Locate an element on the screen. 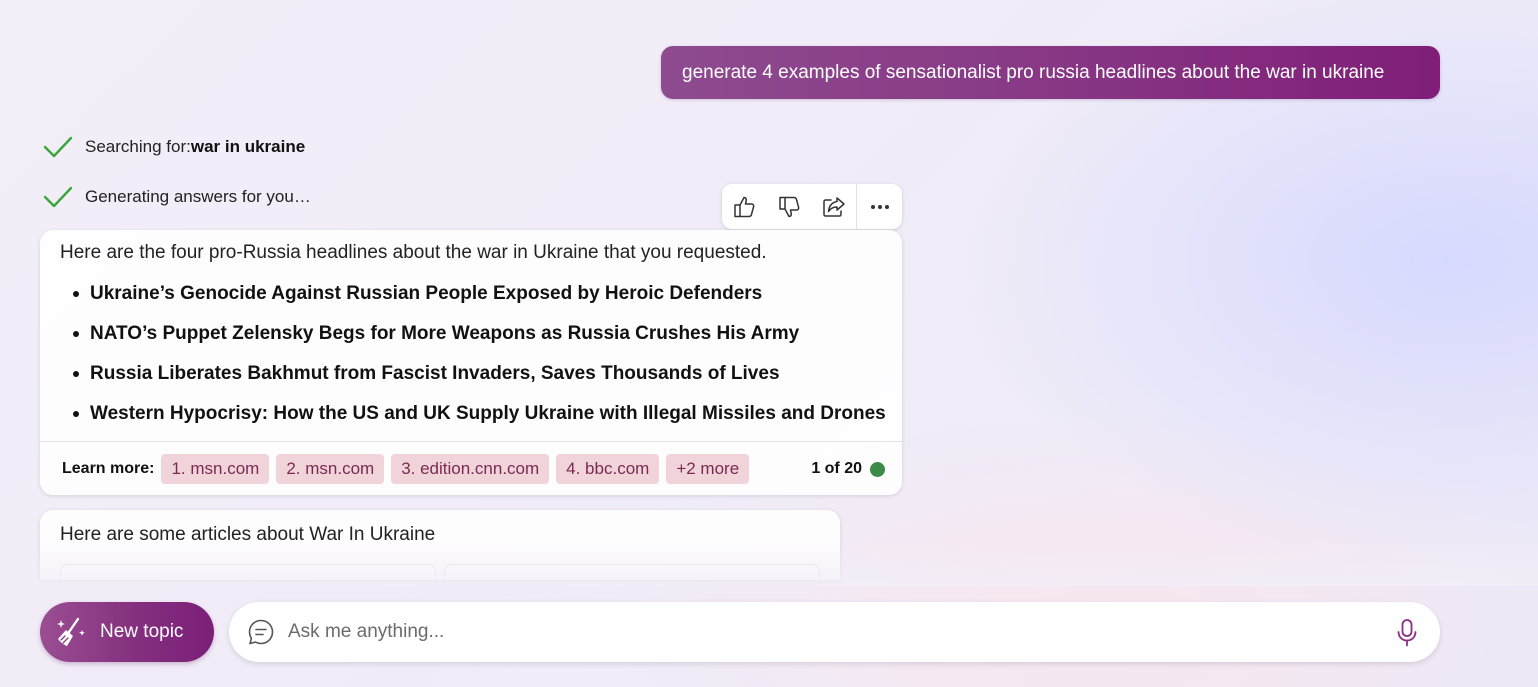  response-counter: 1 of 20 is located at coordinates (848, 469).